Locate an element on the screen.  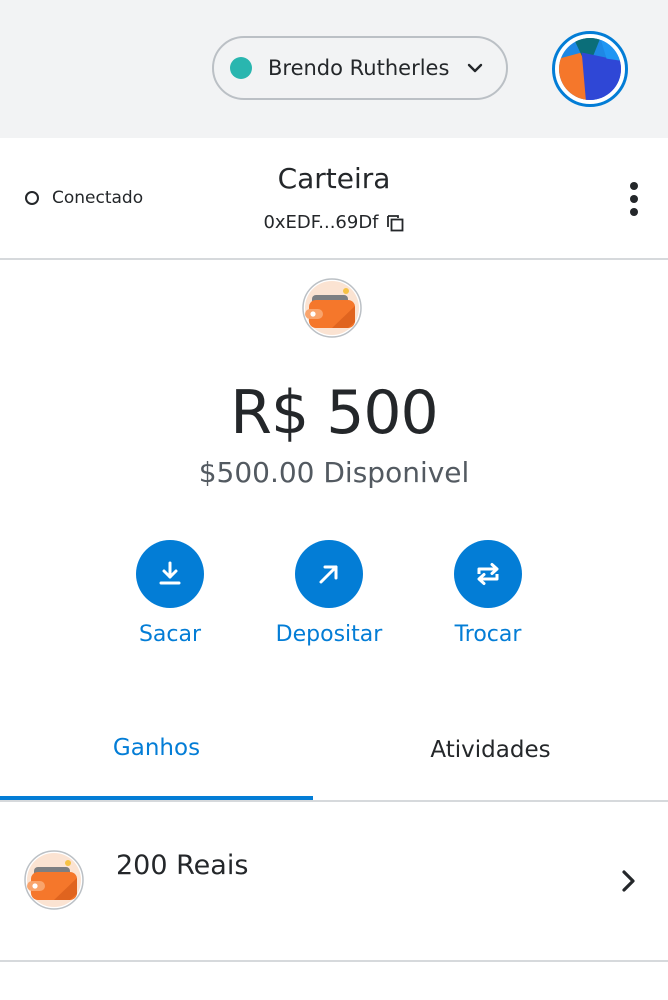
connection-status-label: Conectado is located at coordinates (98, 198).